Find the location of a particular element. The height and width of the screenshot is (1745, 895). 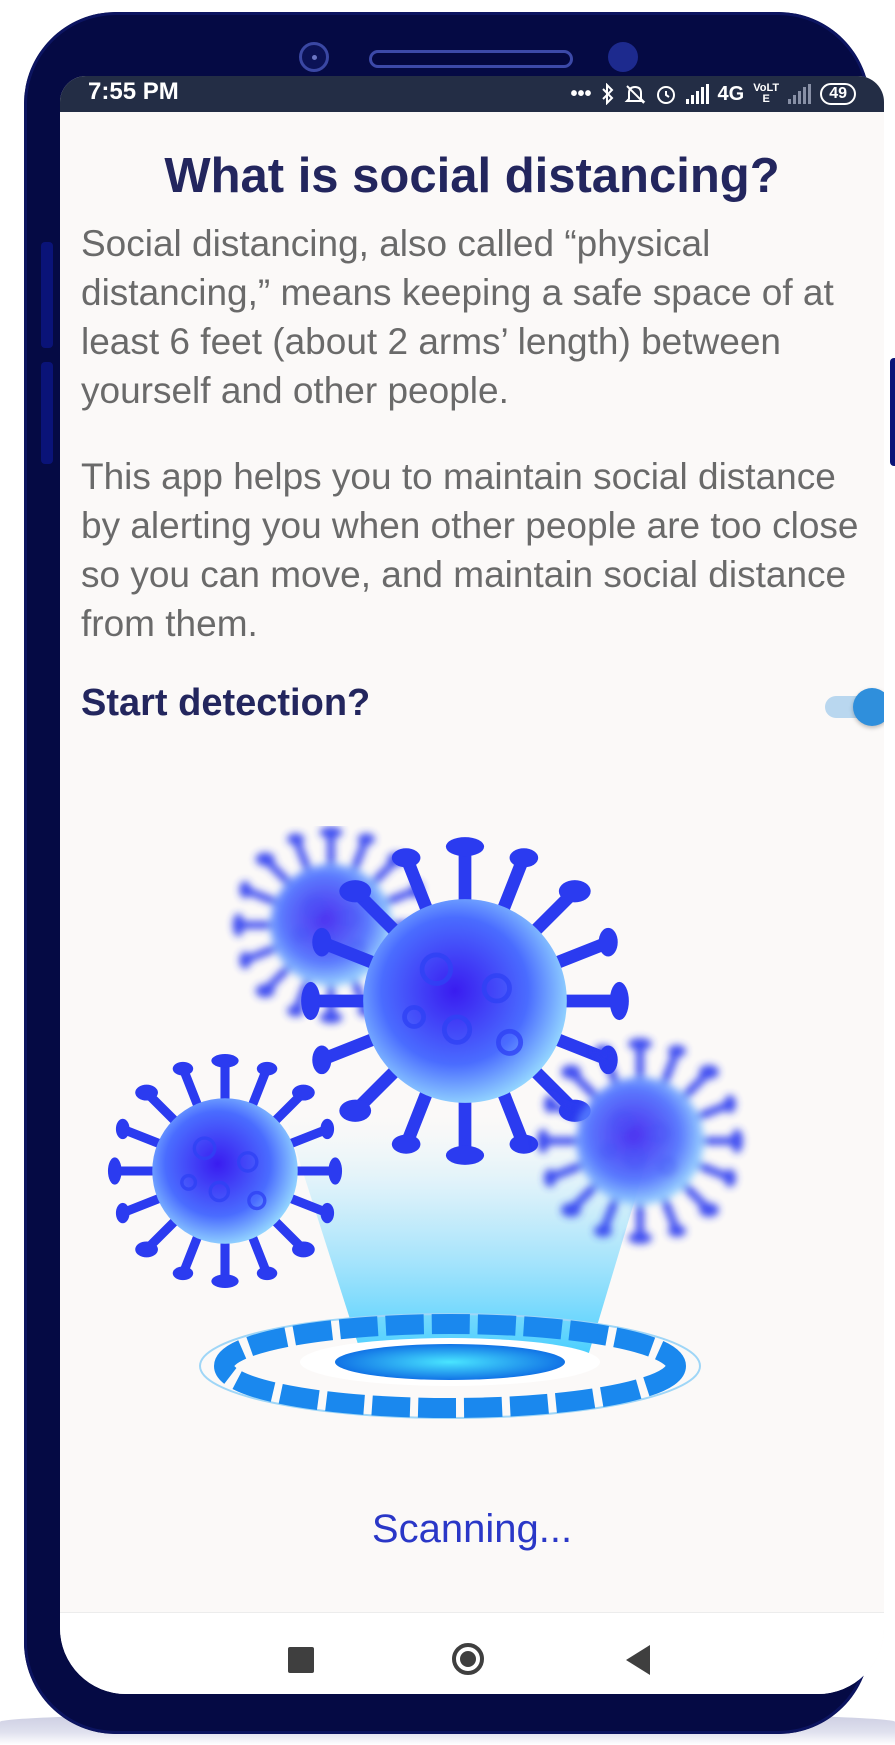

bluetooth-icon is located at coordinates (607, 94).